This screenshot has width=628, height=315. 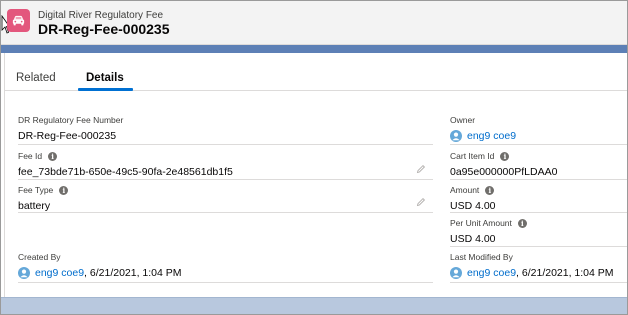 What do you see at coordinates (483, 128) in the screenshot?
I see `field-owner: Owner eng9 coe9` at bounding box center [483, 128].